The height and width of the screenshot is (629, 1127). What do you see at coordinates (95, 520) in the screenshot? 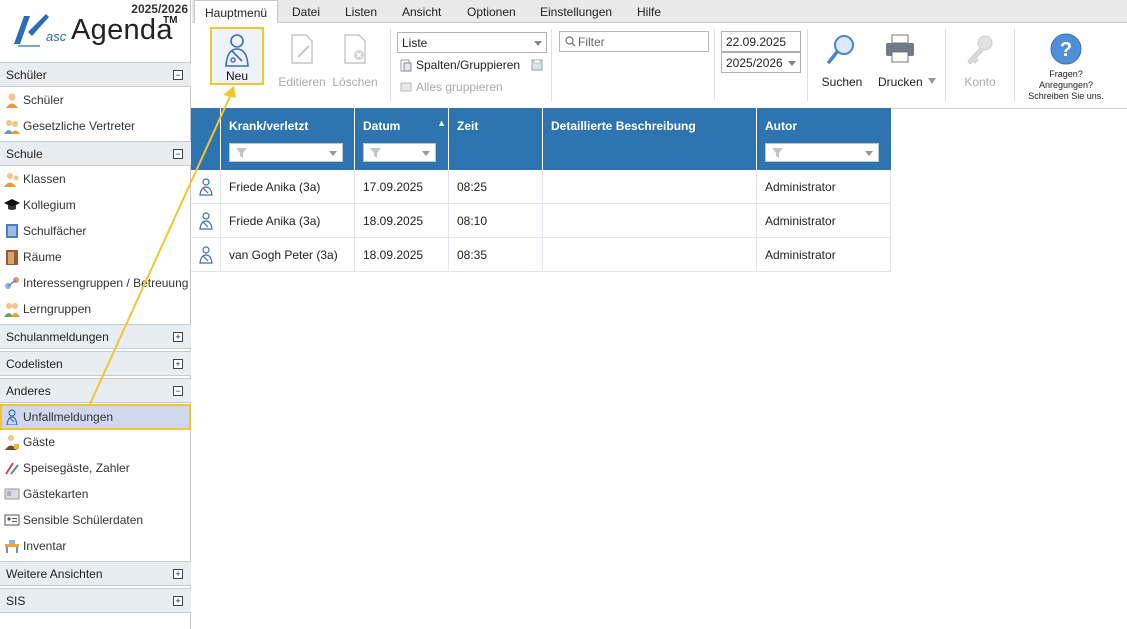
I see `sidebar-item-sensible-schuelerdaten: Sensible Schülerdaten` at bounding box center [95, 520].